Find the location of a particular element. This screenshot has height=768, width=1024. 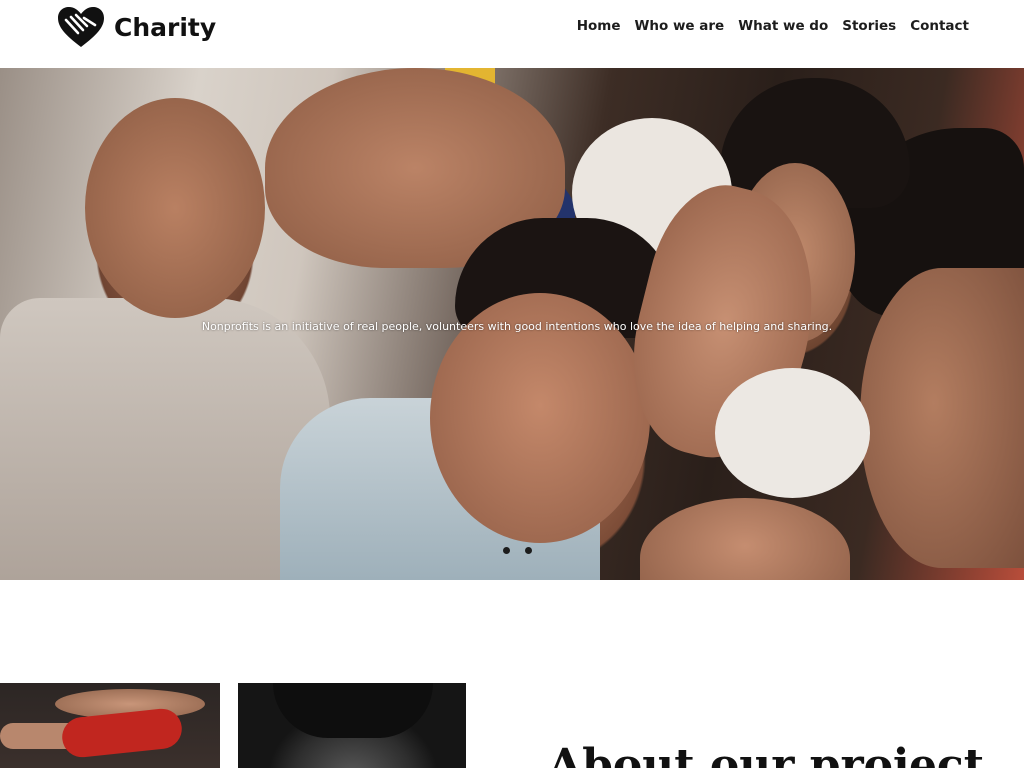

nav-item-contact: Contact is located at coordinates (939, 26).